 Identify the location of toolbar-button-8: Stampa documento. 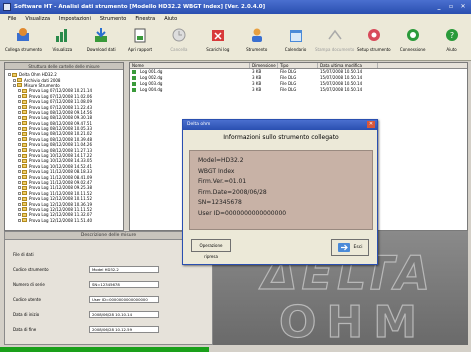
(334, 41).